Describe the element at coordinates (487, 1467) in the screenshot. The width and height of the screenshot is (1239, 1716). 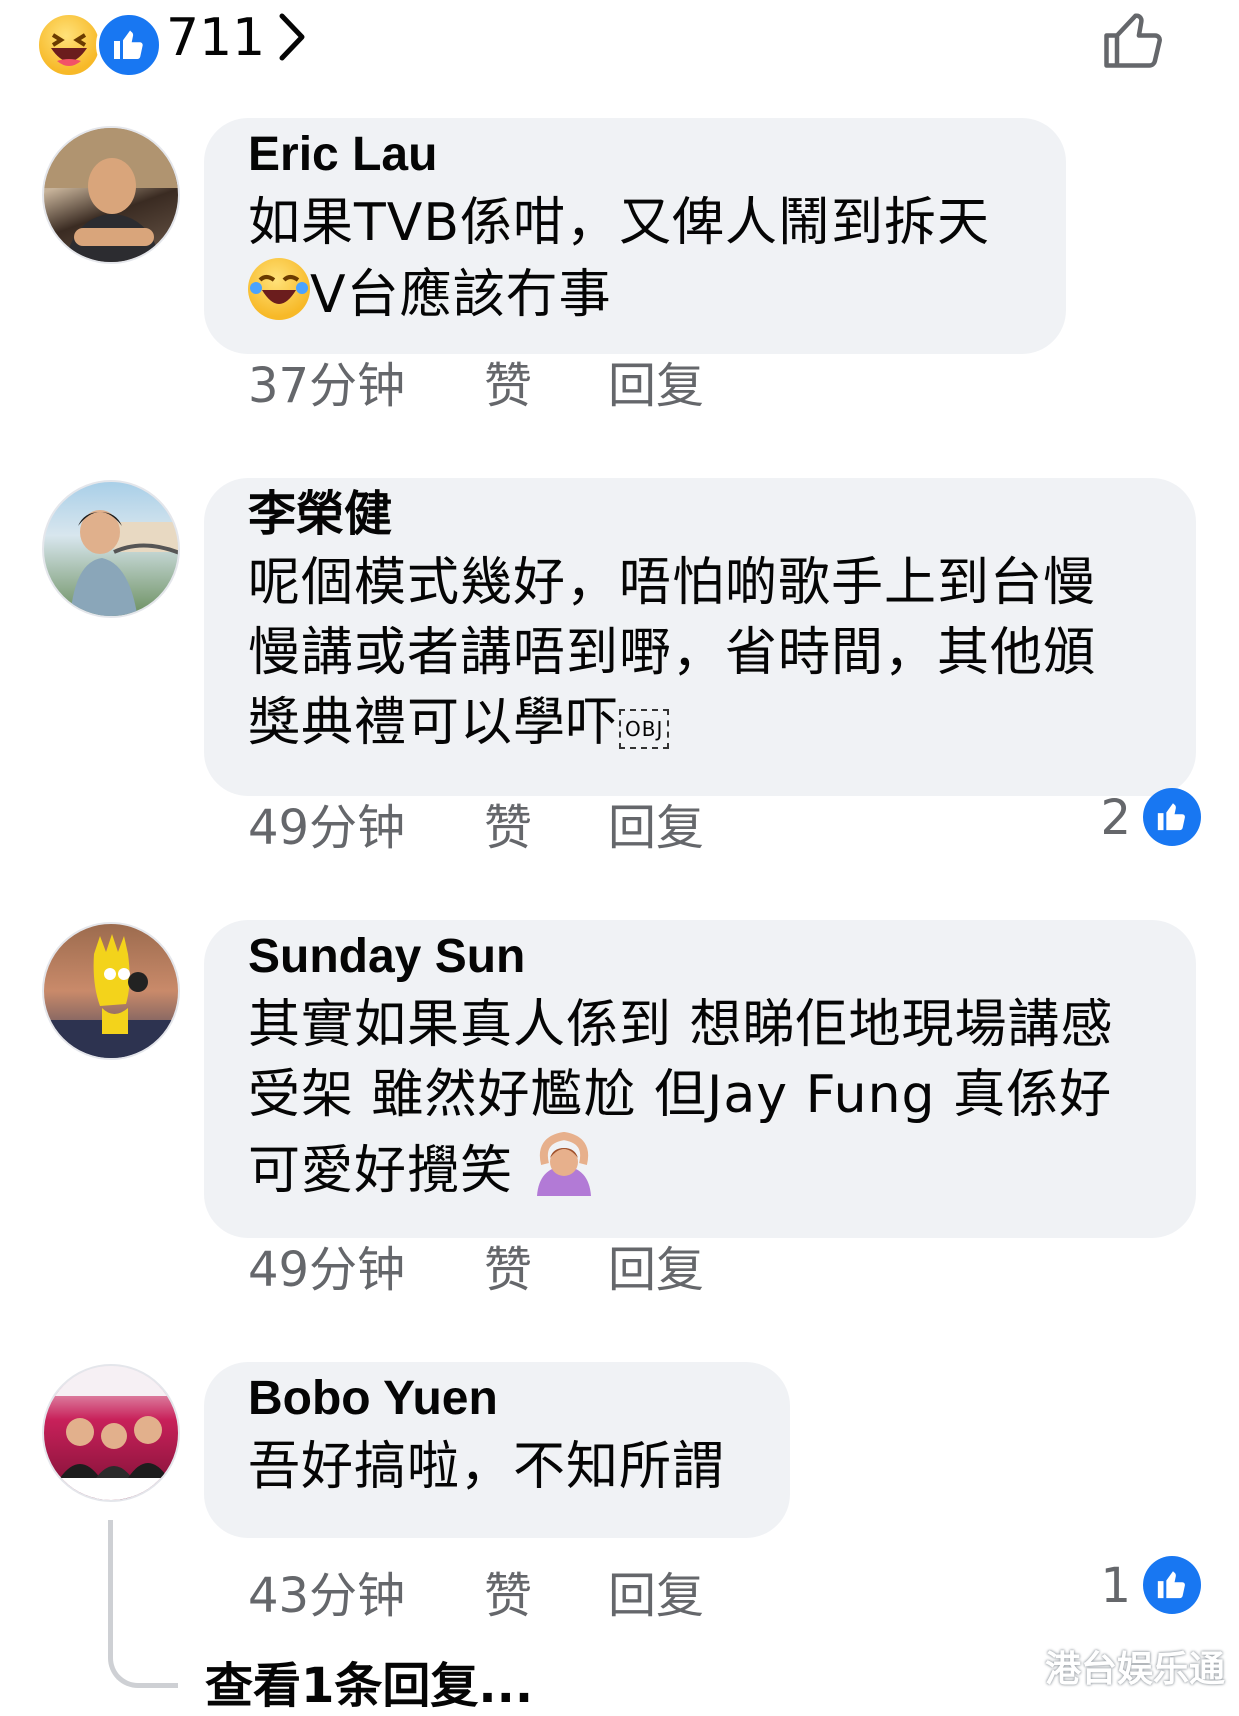
I see `comment-text-line: 吾好搞啦，不知所謂` at that location.